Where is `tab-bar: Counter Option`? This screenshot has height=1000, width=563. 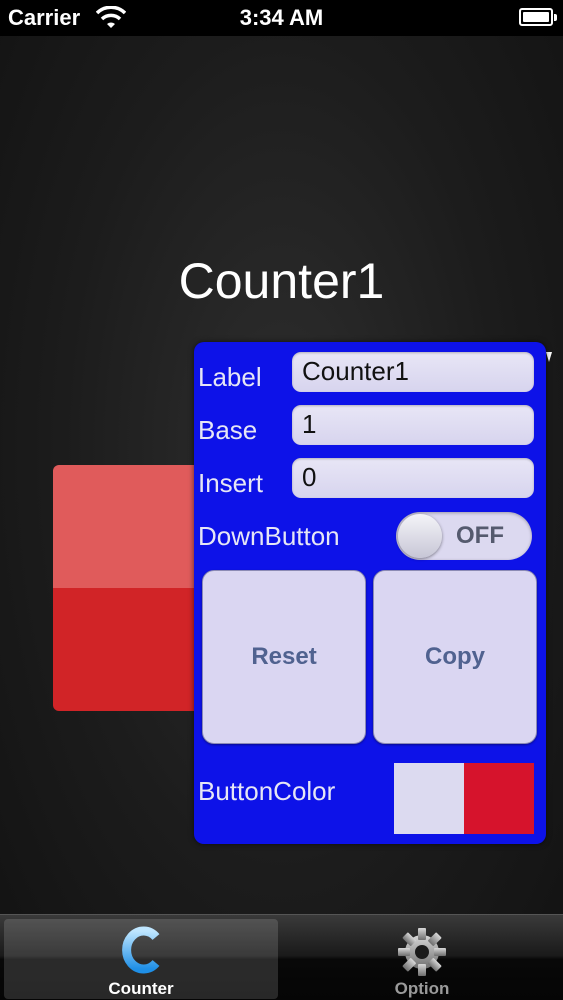
tab-bar: Counter Option is located at coordinates (281, 957).